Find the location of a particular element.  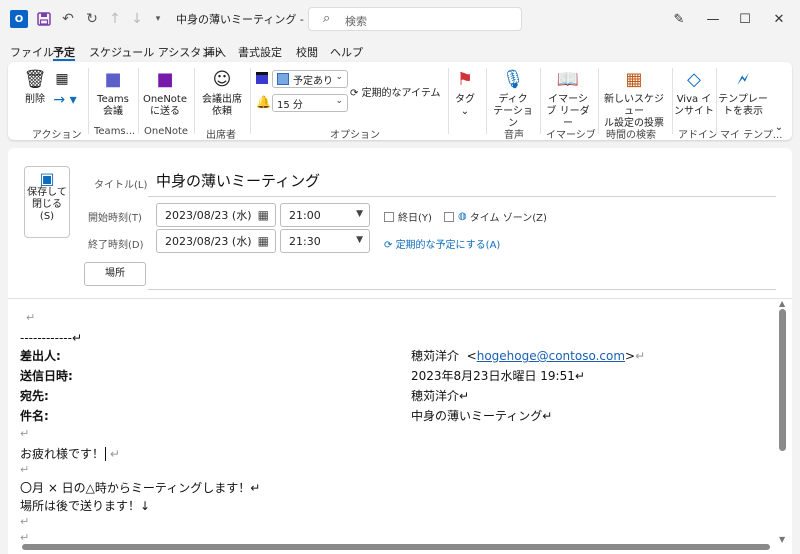

title-input: 中身の薄いミーティング is located at coordinates (238, 180).